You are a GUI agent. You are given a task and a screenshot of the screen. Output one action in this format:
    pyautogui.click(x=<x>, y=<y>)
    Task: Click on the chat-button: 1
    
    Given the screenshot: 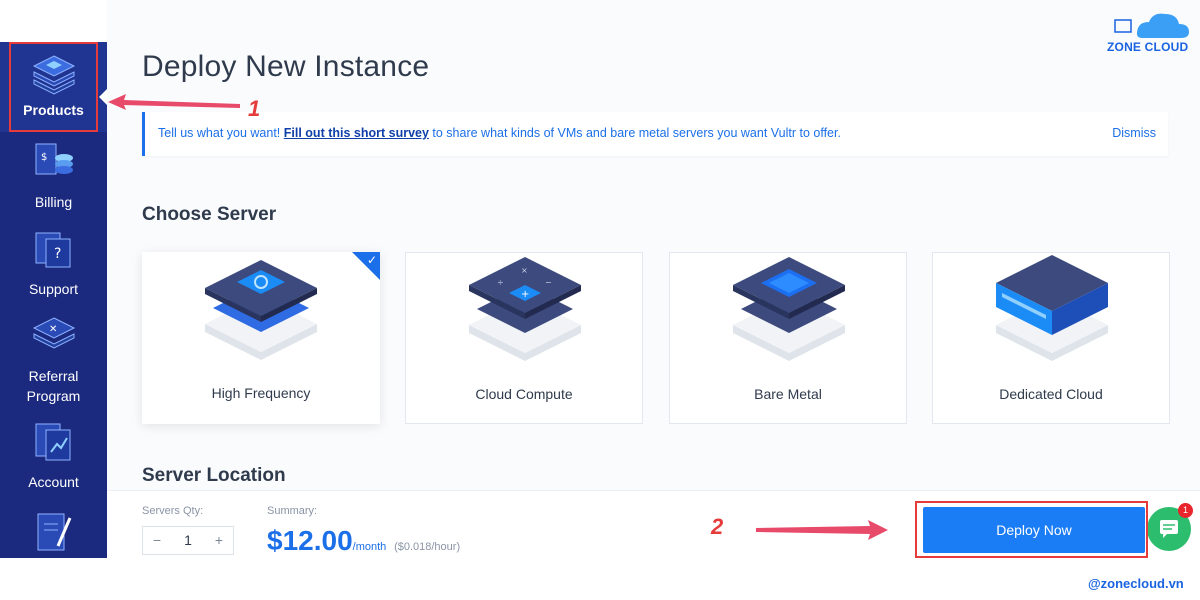 What is the action you would take?
    pyautogui.click(x=1170, y=527)
    